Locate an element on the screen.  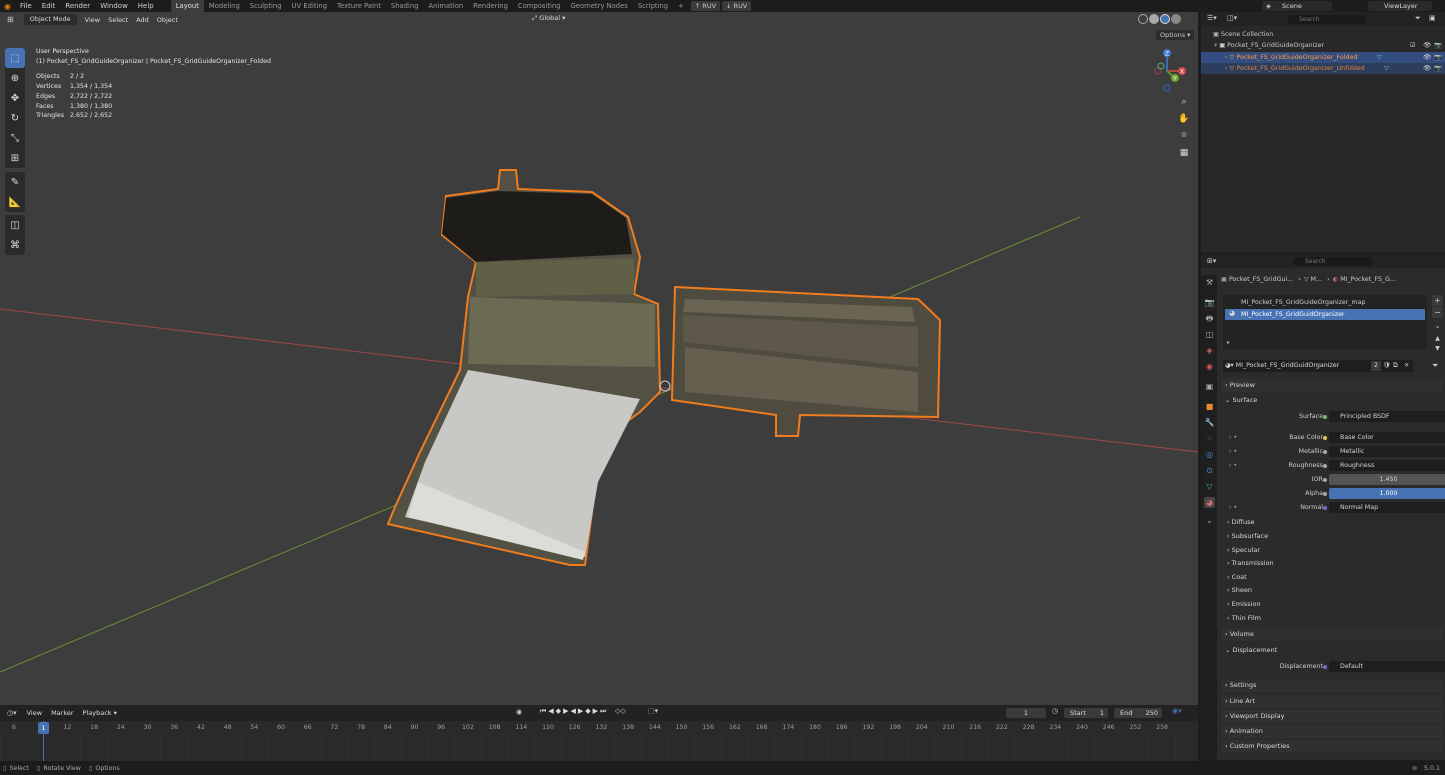
collection-checkbox: ☑ is located at coordinates (1413, 45).